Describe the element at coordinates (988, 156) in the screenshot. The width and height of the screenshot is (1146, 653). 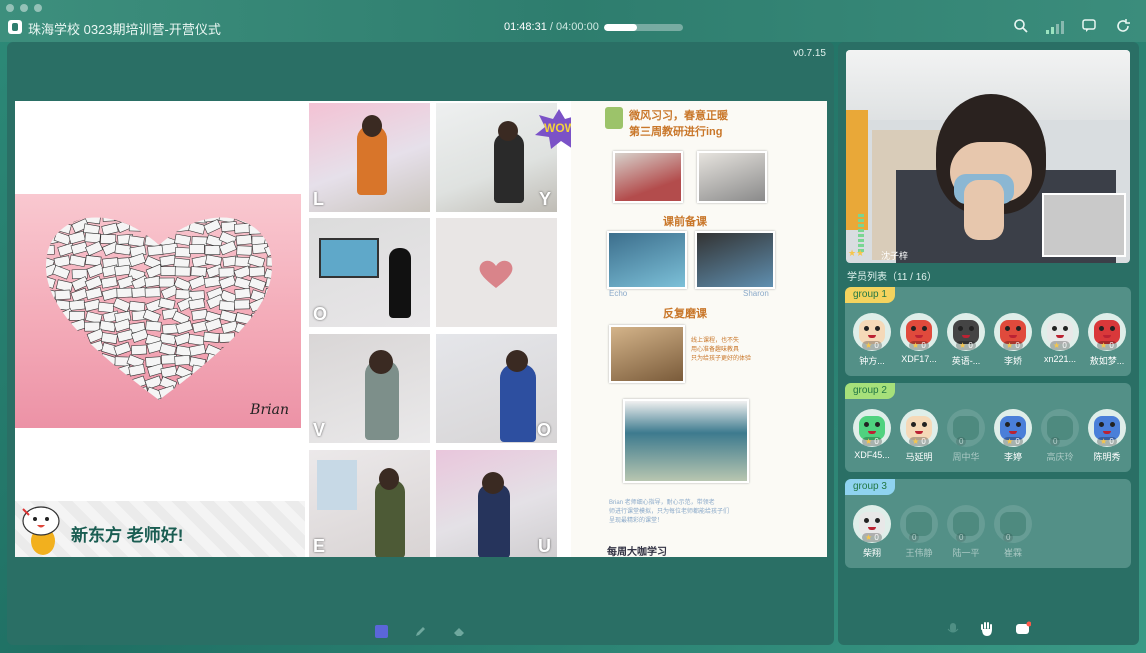
I see `teacher-camera` at that location.